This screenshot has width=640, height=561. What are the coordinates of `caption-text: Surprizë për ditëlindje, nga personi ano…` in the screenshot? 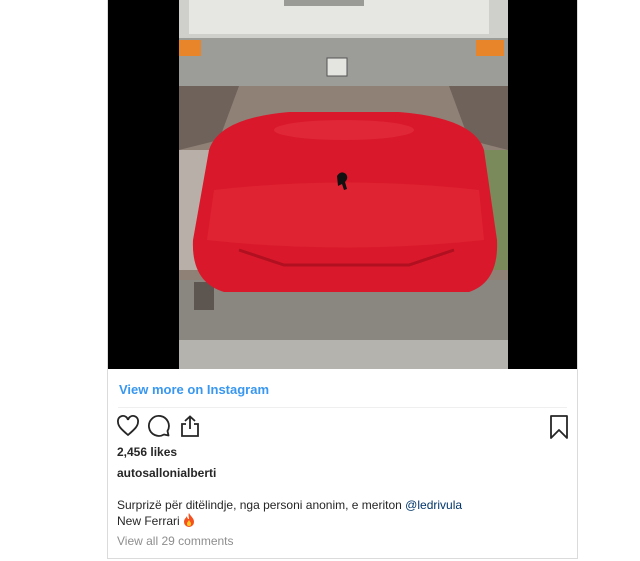 It's located at (261, 505).